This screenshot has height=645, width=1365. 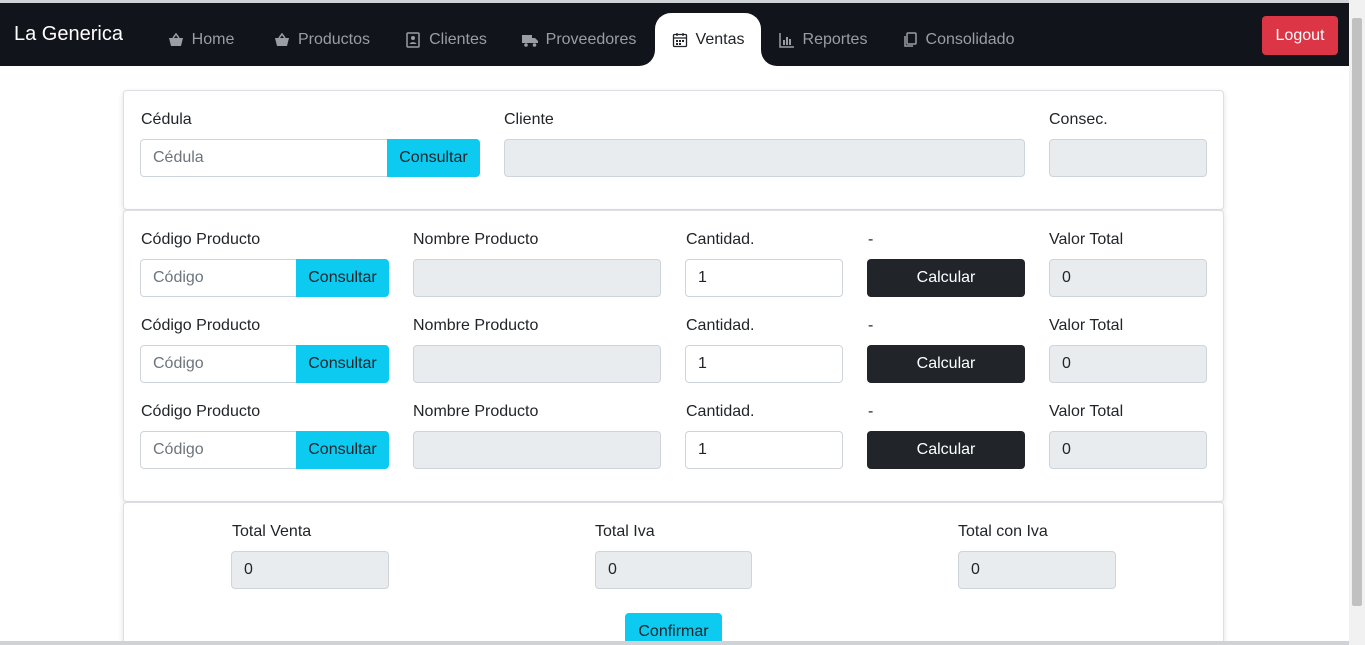 What do you see at coordinates (413, 39) in the screenshot?
I see `contact-card-icon` at bounding box center [413, 39].